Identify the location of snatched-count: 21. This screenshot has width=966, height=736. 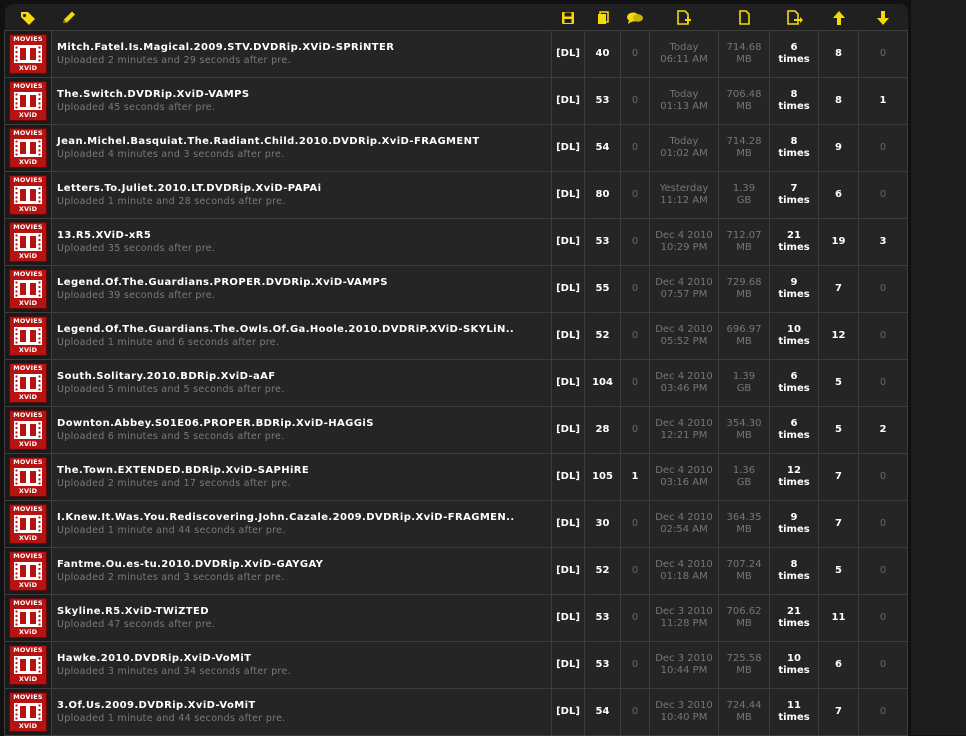
(794, 236).